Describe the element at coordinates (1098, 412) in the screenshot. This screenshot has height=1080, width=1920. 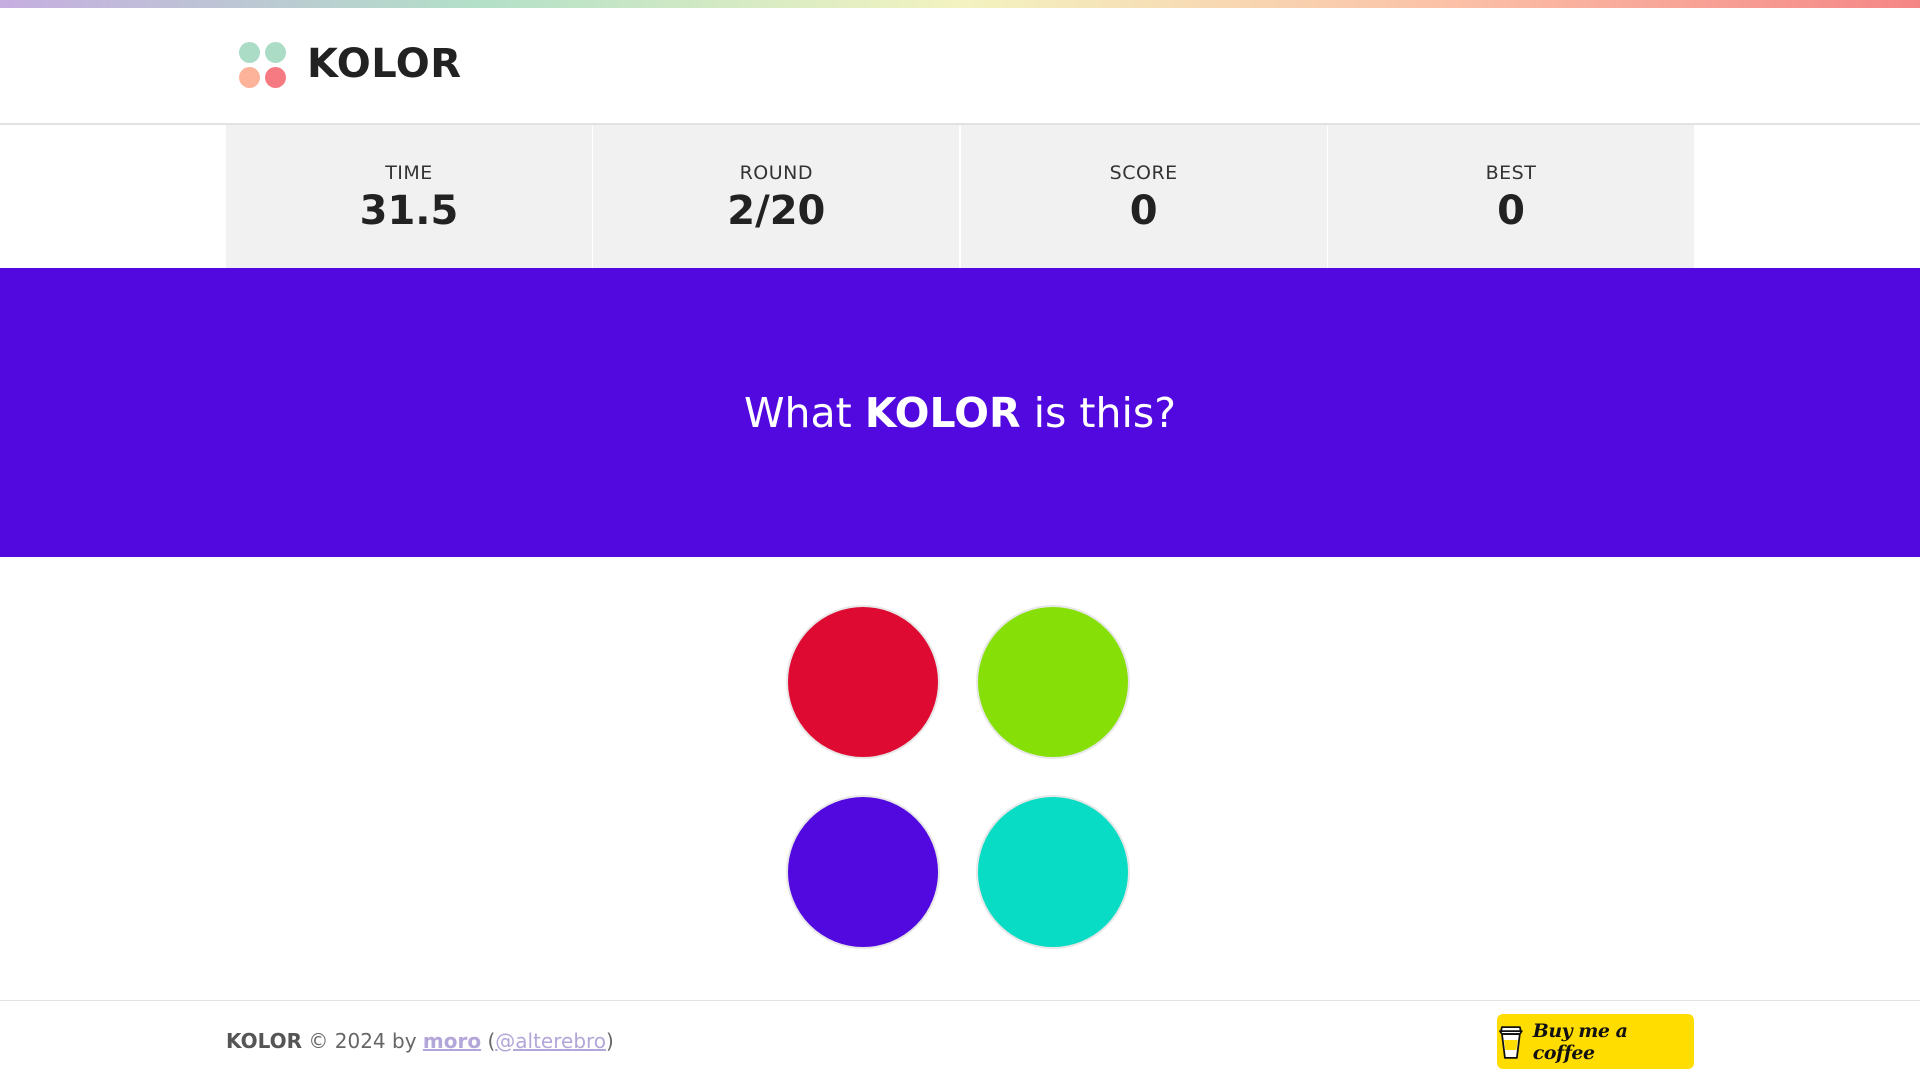
I see `prompt-suffix: is this?` at that location.